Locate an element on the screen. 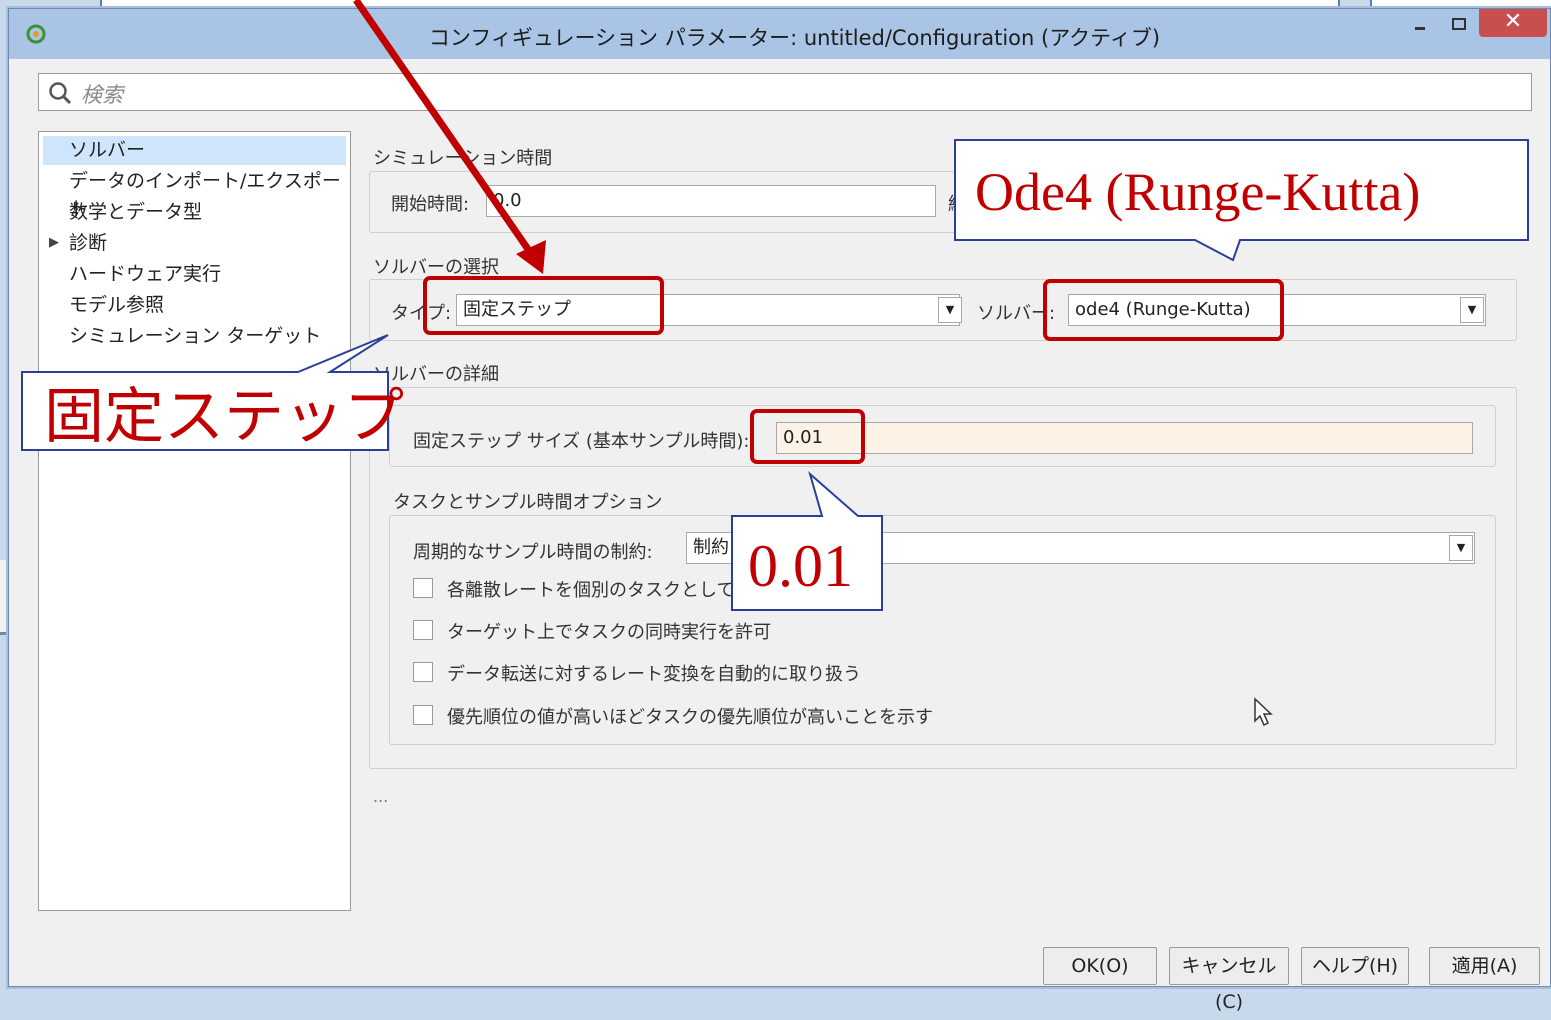 Image resolution: width=1551 pixels, height=1020 pixels. annotation-arrowhead is located at coordinates (531, 257).